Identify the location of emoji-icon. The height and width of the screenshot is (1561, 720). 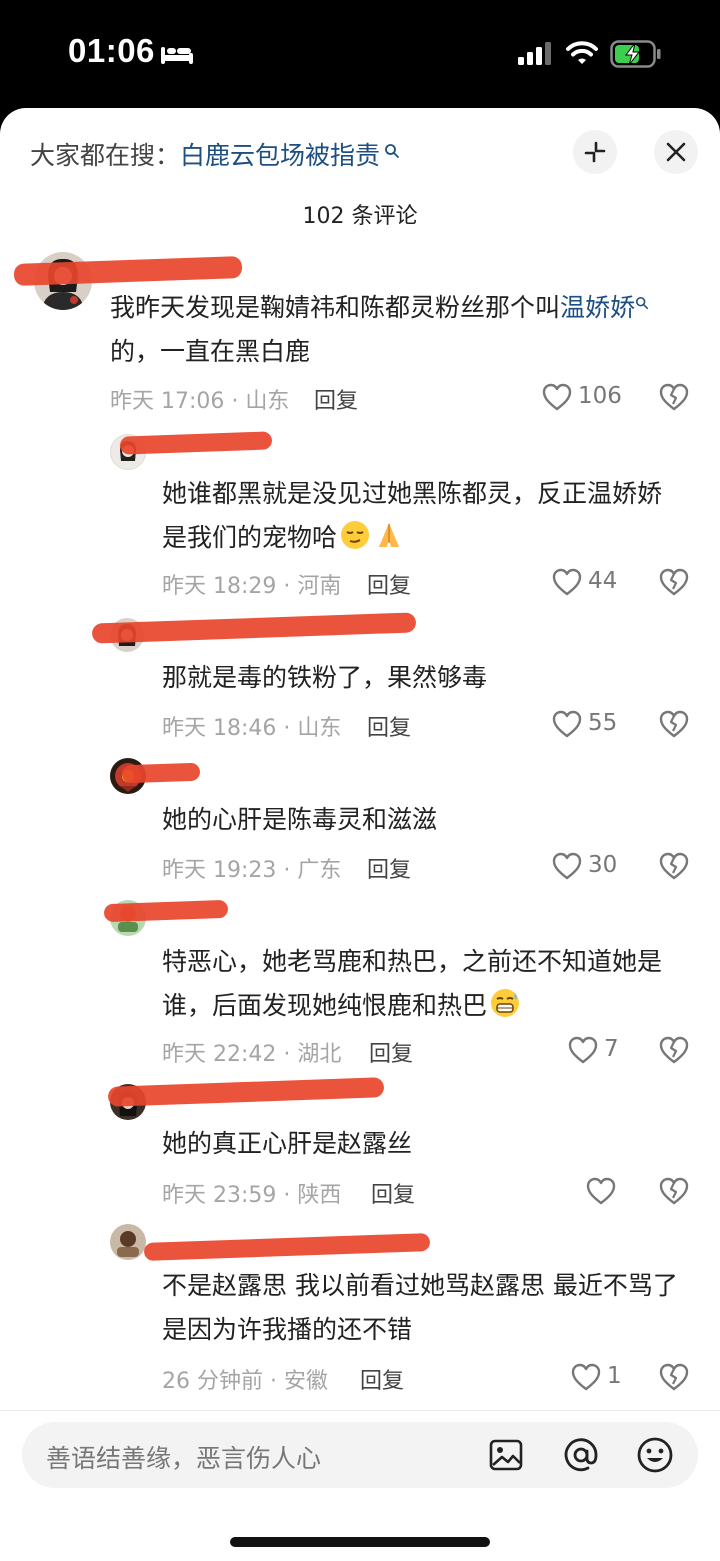
(655, 1455).